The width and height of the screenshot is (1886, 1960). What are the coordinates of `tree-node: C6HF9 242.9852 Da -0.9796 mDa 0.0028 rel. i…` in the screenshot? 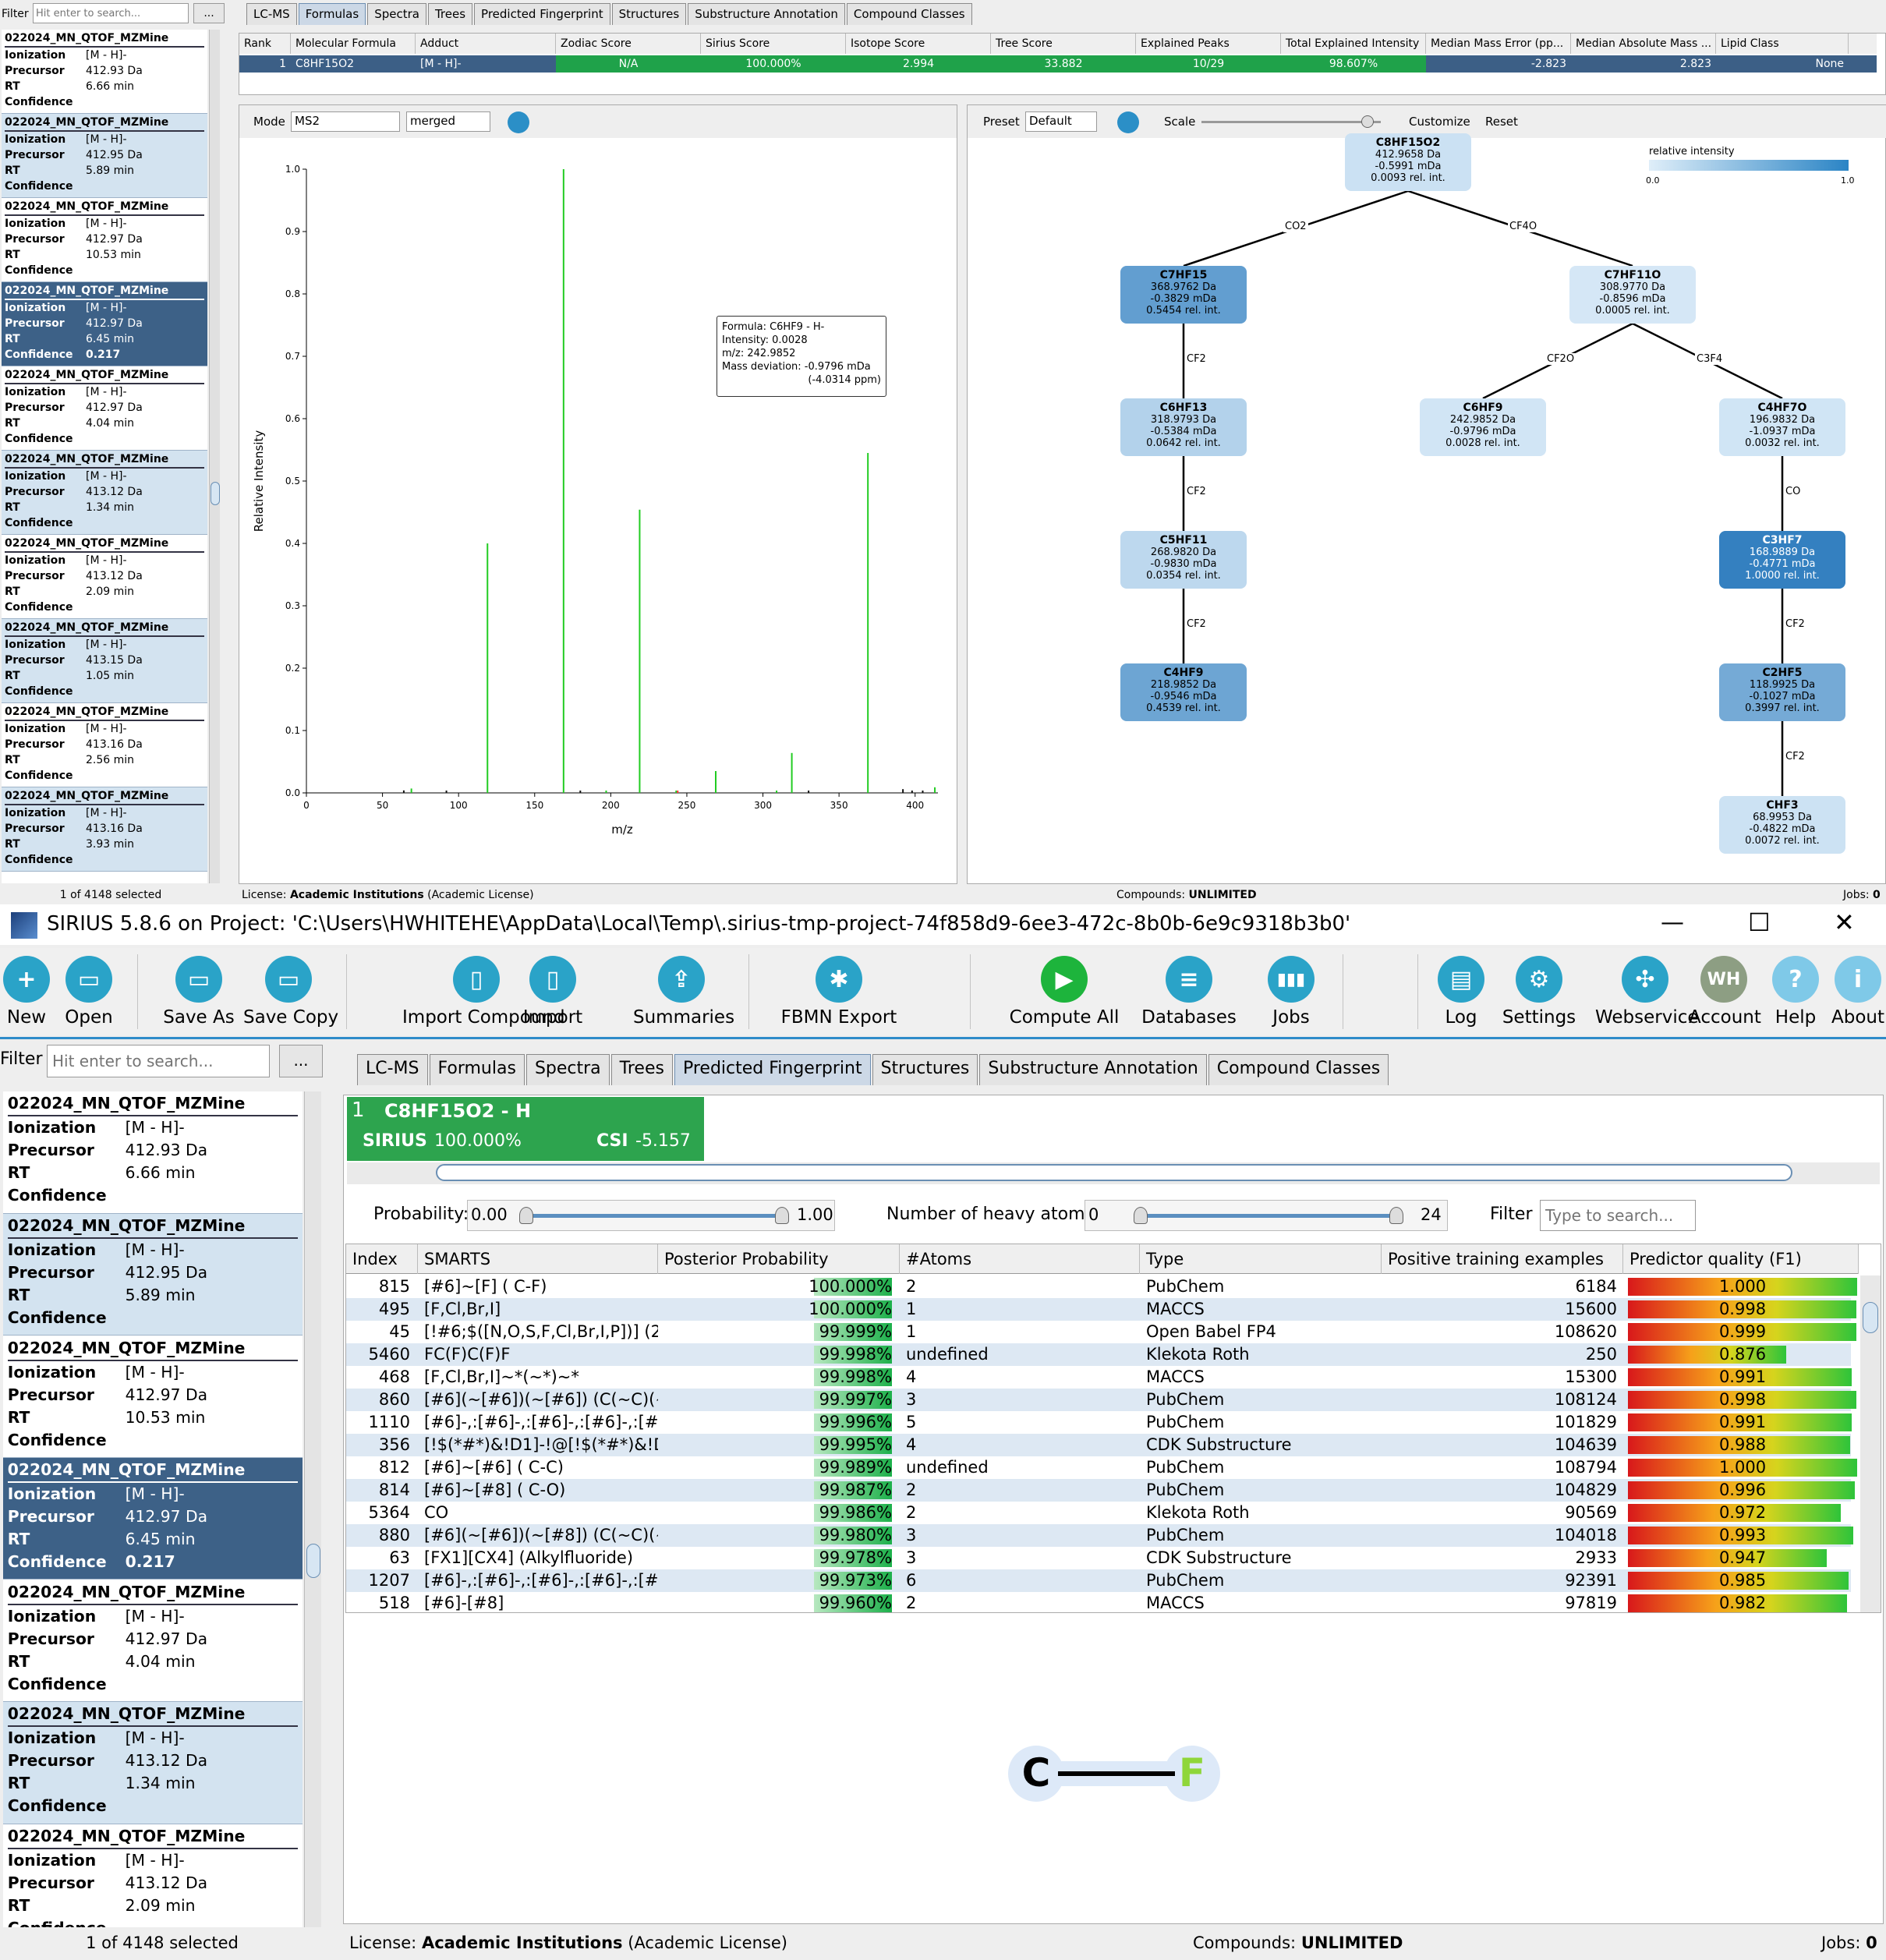 It's located at (1483, 427).